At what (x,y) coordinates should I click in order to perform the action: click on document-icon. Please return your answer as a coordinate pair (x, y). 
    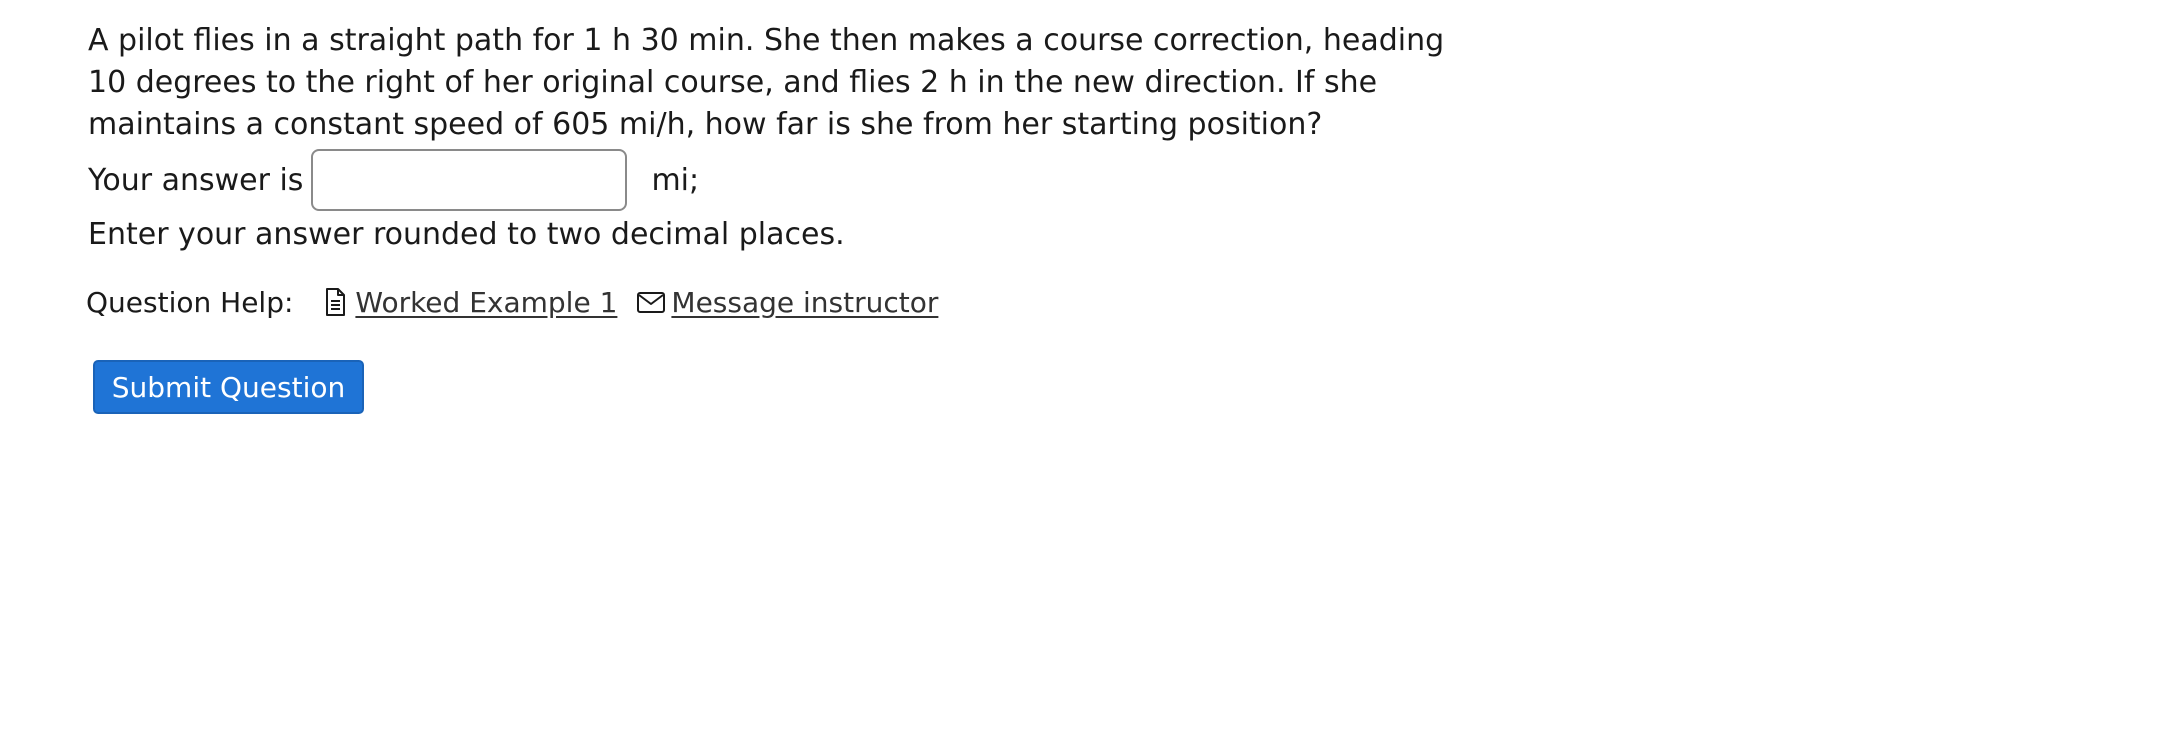
    Looking at the image, I should click on (335, 302).